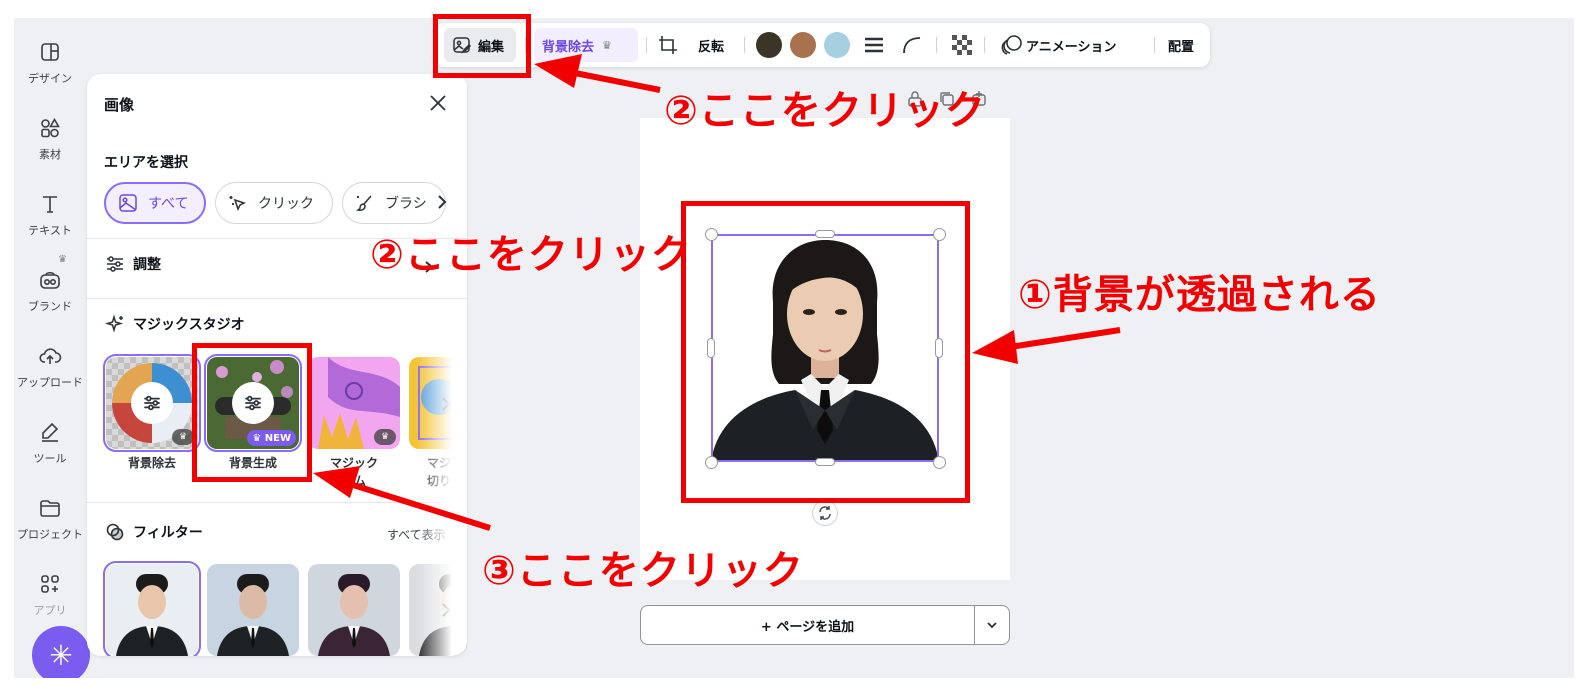  What do you see at coordinates (50, 432) in the screenshot?
I see `pen-icon` at bounding box center [50, 432].